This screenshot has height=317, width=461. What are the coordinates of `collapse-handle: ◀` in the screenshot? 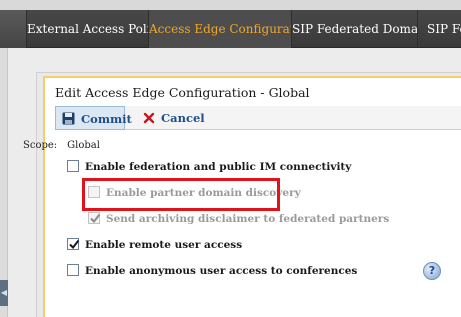 It's located at (4, 293).